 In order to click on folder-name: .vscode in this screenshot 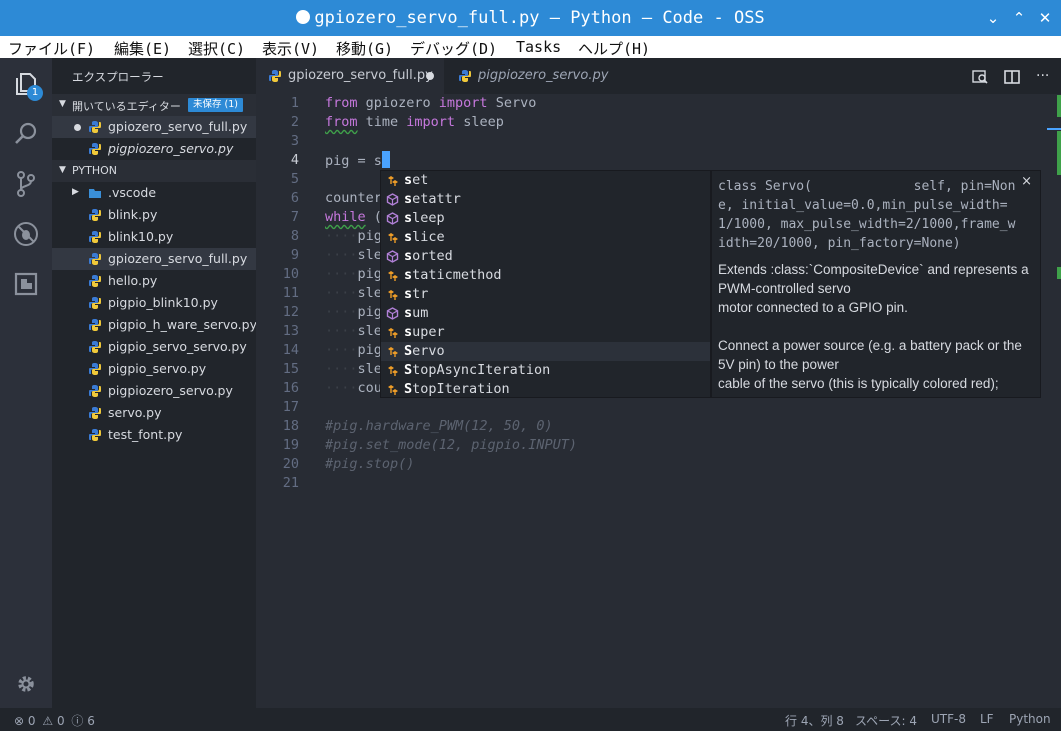, I will do `click(132, 192)`.